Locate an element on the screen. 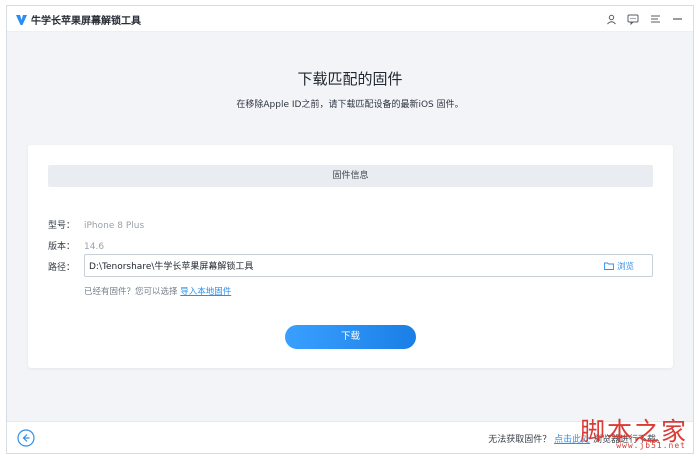 This screenshot has height=459, width=700. import-hint-text: 已经有固件？您可以选择 is located at coordinates (132, 292).